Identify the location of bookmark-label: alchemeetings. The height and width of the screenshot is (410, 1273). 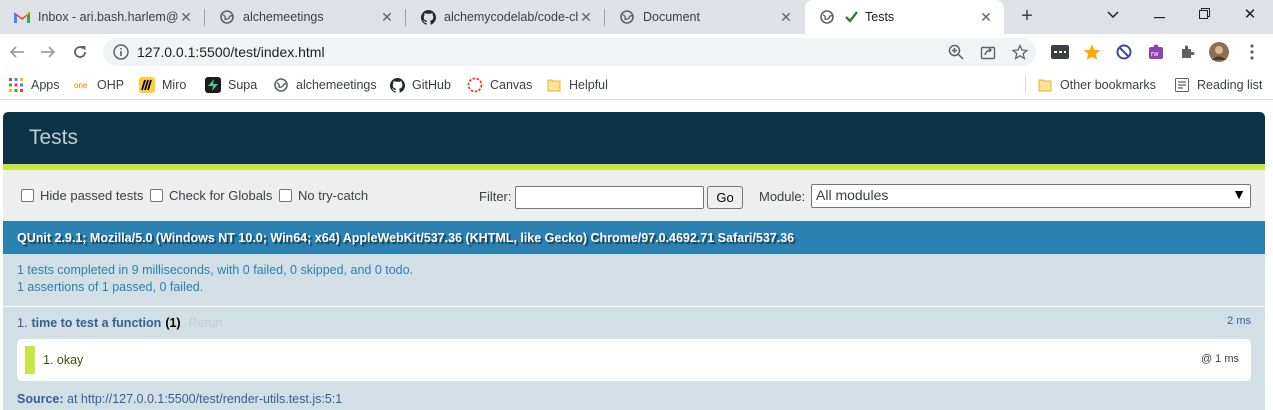
(336, 85).